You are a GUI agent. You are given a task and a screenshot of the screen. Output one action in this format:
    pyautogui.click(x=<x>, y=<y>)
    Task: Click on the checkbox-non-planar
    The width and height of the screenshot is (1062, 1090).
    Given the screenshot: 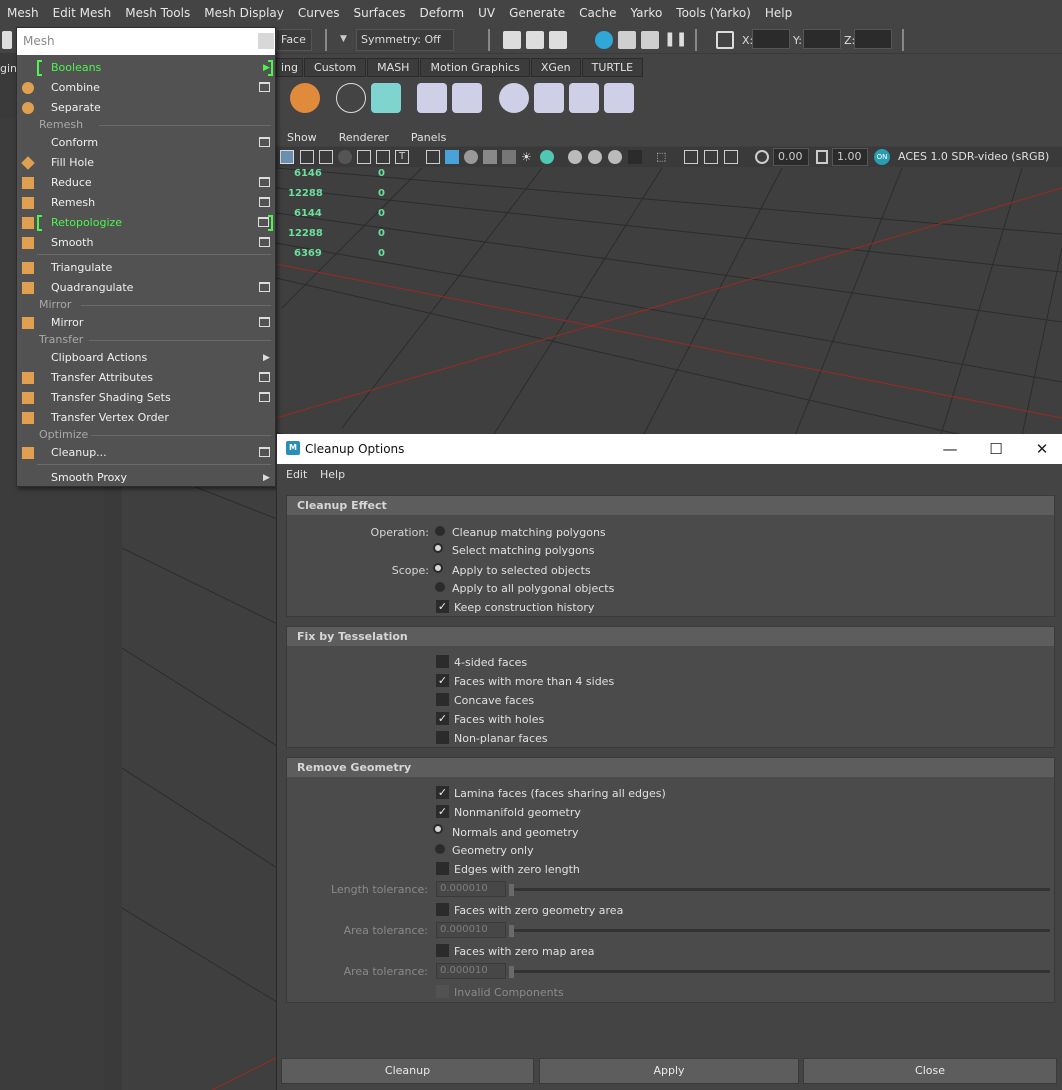 What is the action you would take?
    pyautogui.click(x=442, y=737)
    